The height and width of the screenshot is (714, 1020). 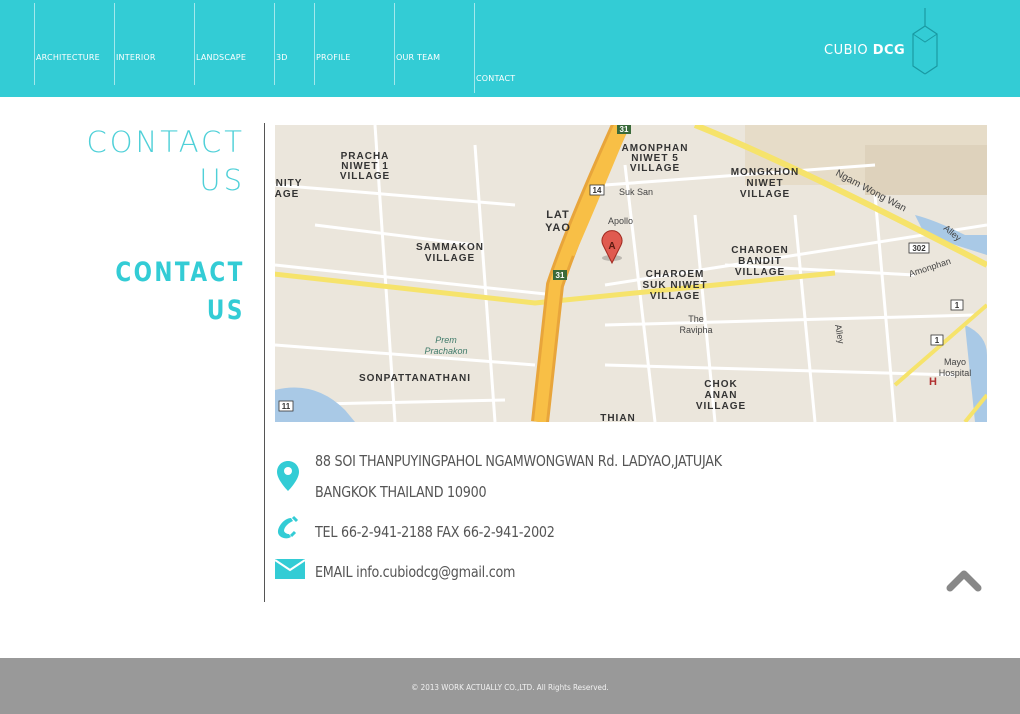 I want to click on map-label: Apollo, so click(x=620, y=221).